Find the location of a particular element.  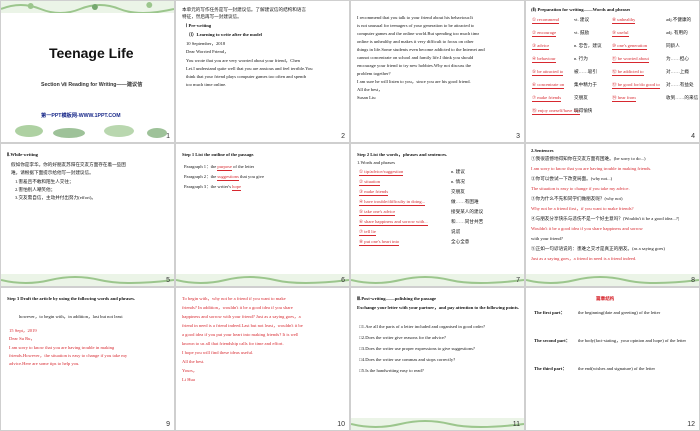

outline-suffix: that you give is located at coordinates (251, 176).